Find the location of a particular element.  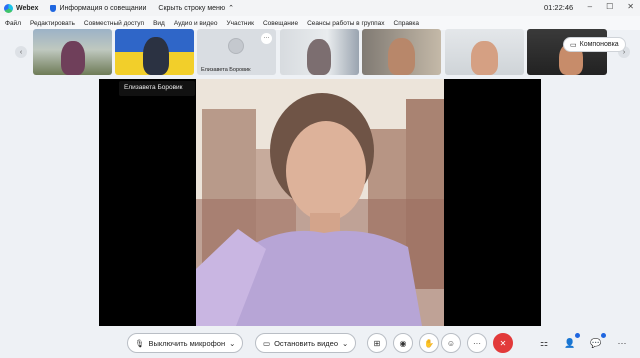

menu-item-share: Совместный доступ is located at coordinates (114, 23).